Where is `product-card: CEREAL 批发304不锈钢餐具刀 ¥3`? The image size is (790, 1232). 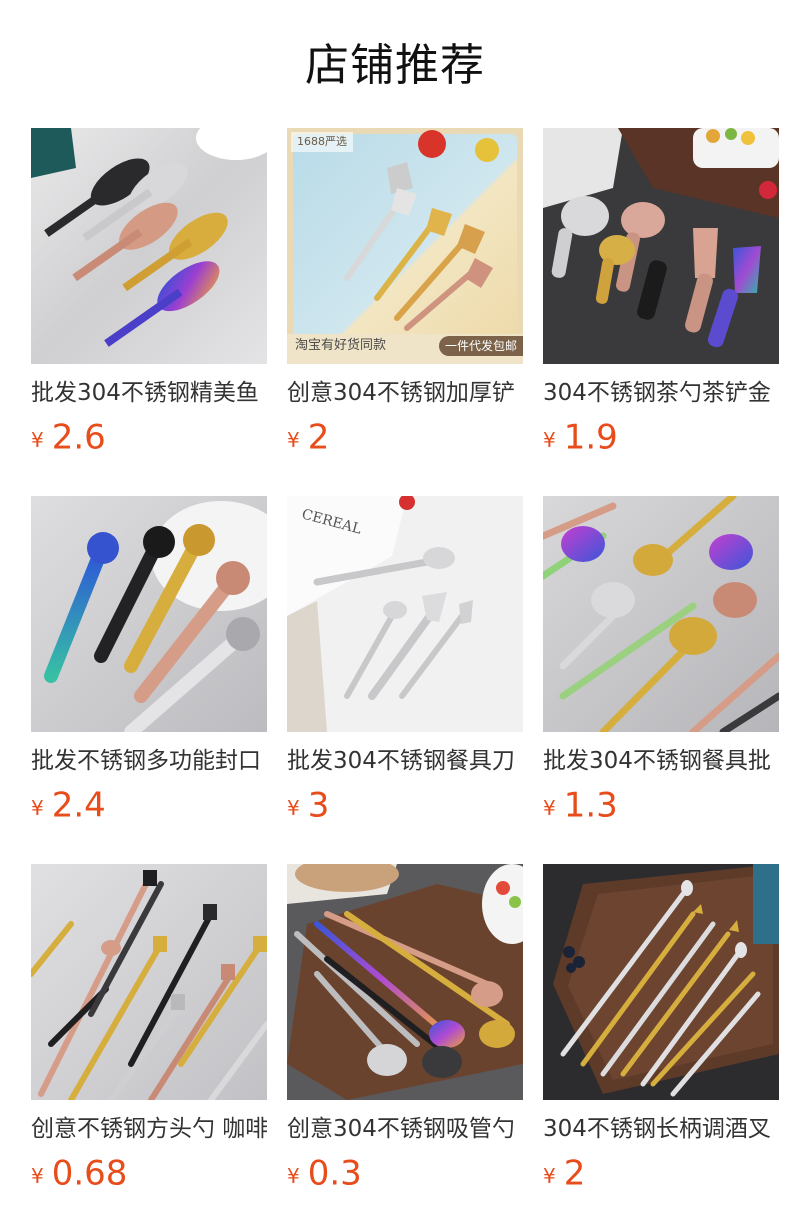 product-card: CEREAL 批发304不锈钢餐具刀 ¥3 is located at coordinates (405, 666).